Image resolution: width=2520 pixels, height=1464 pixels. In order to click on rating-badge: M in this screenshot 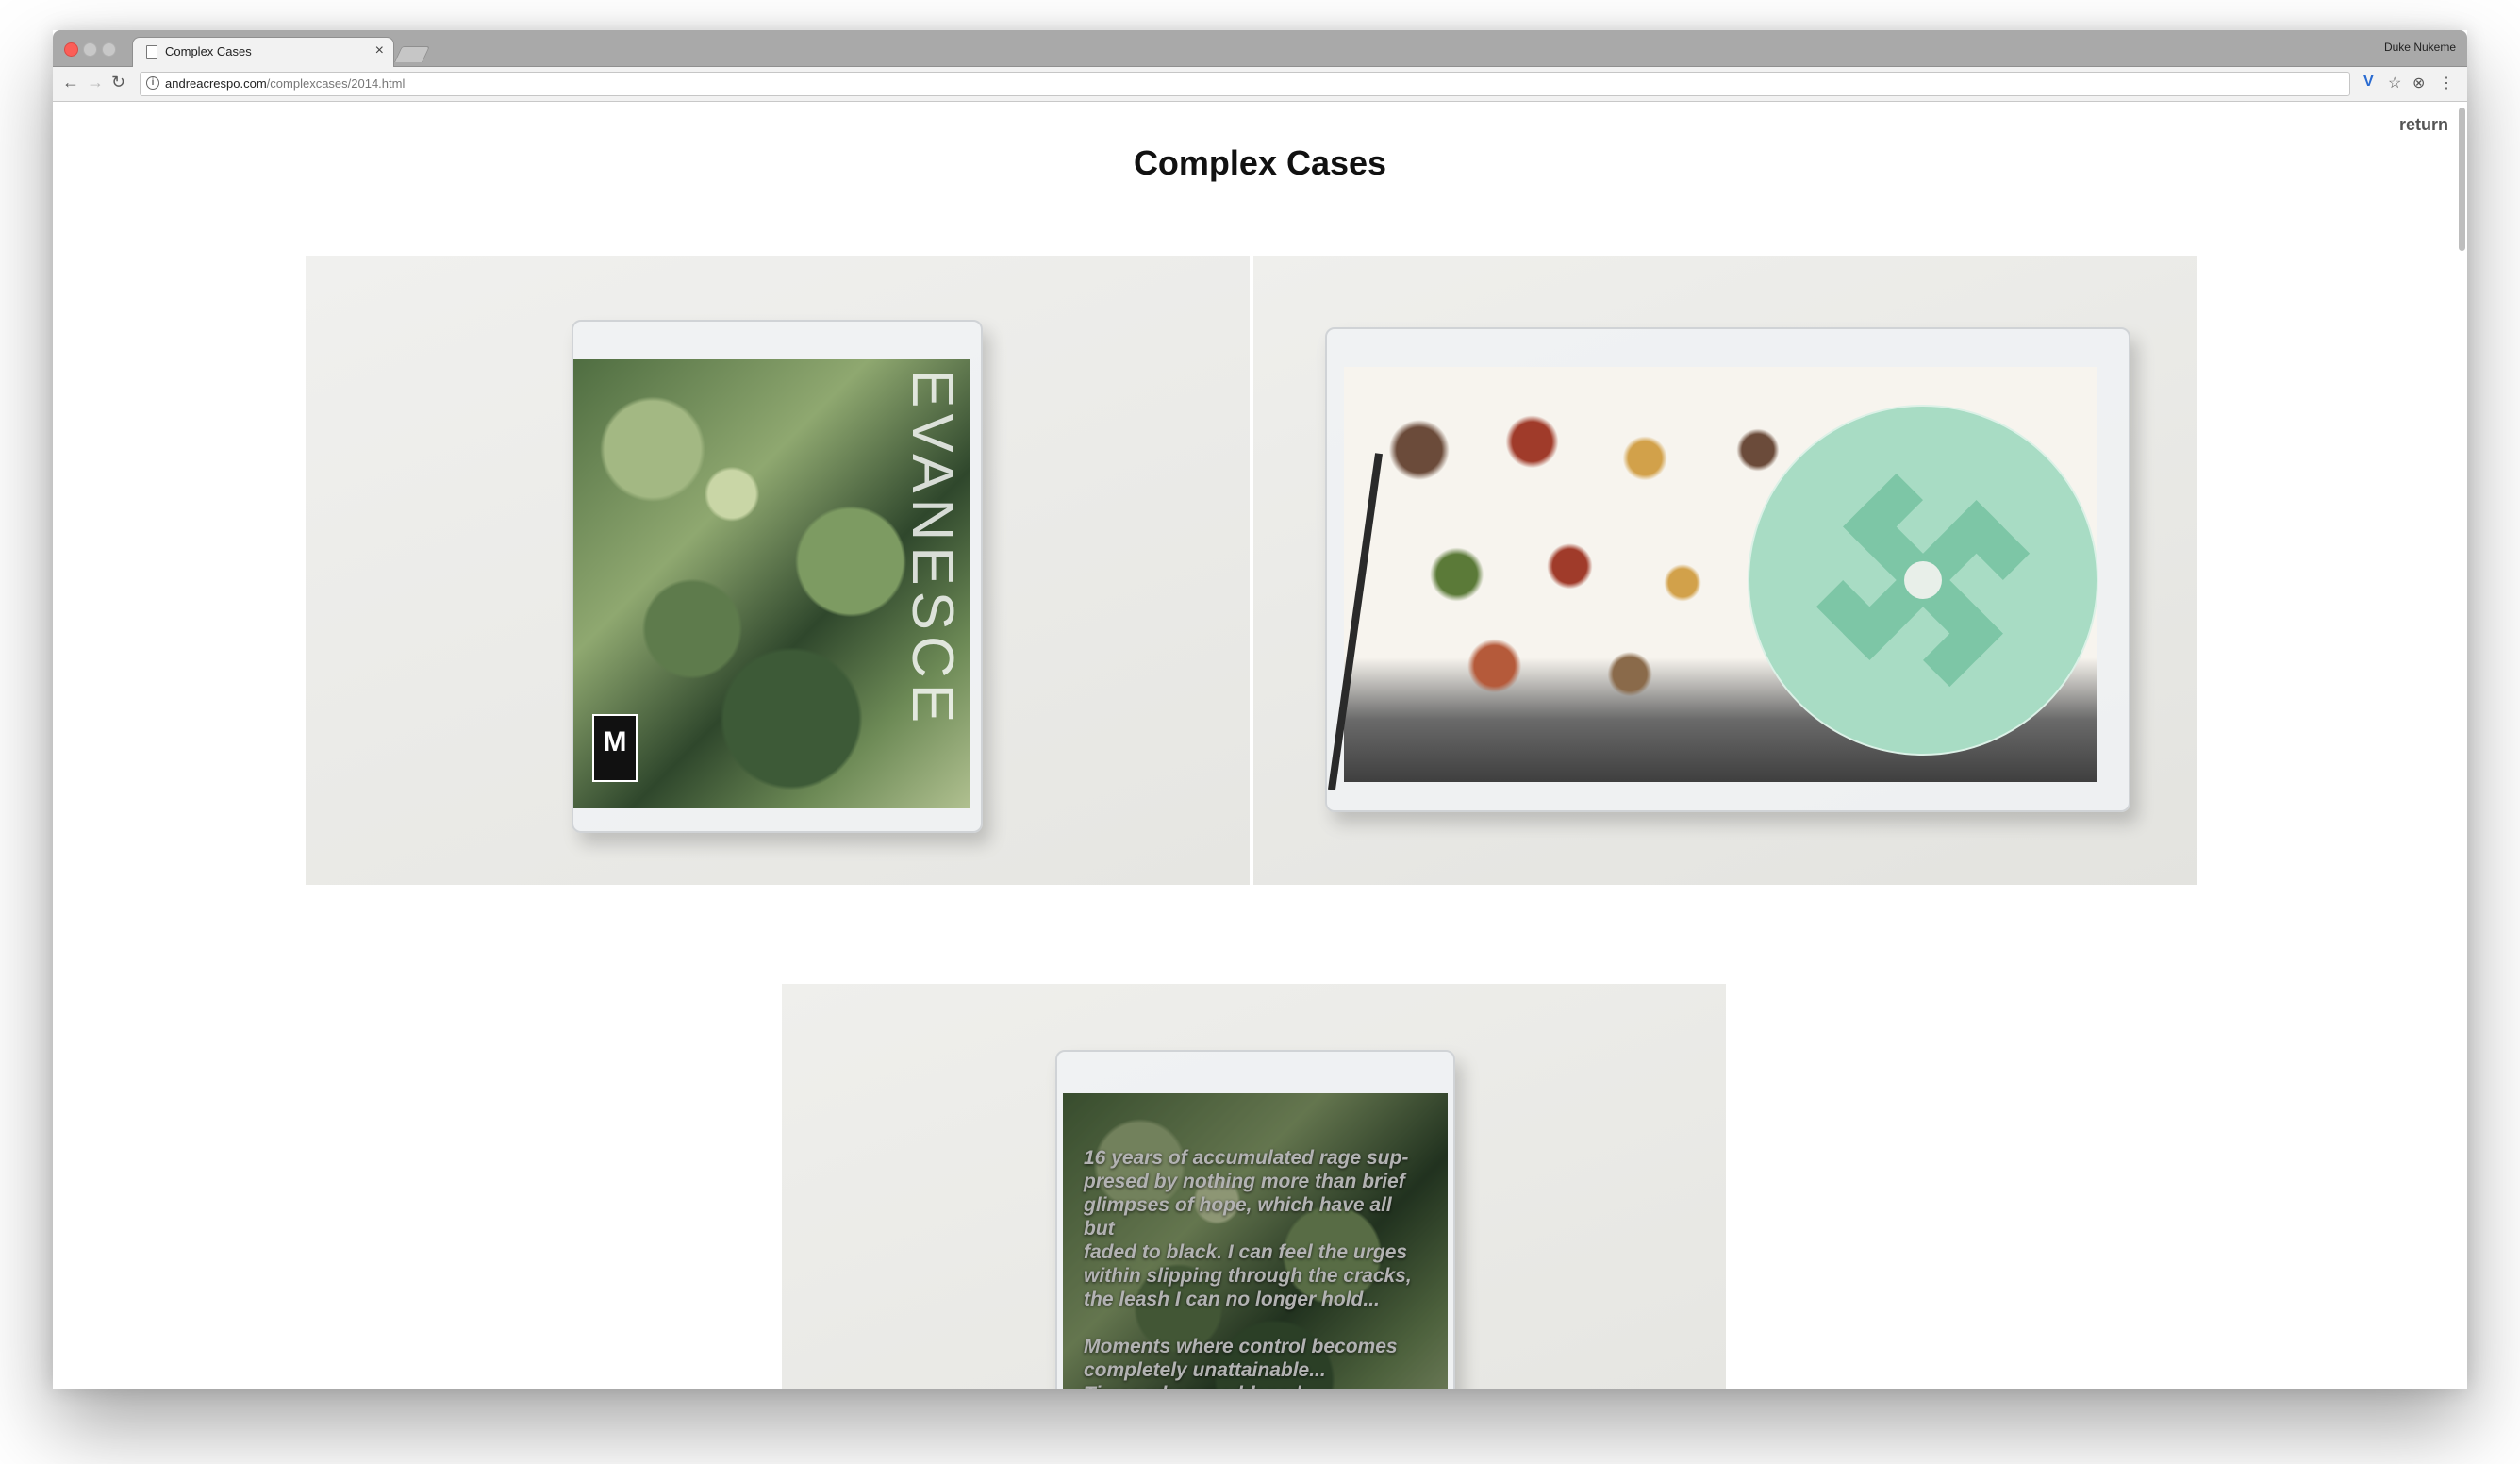, I will do `click(615, 748)`.